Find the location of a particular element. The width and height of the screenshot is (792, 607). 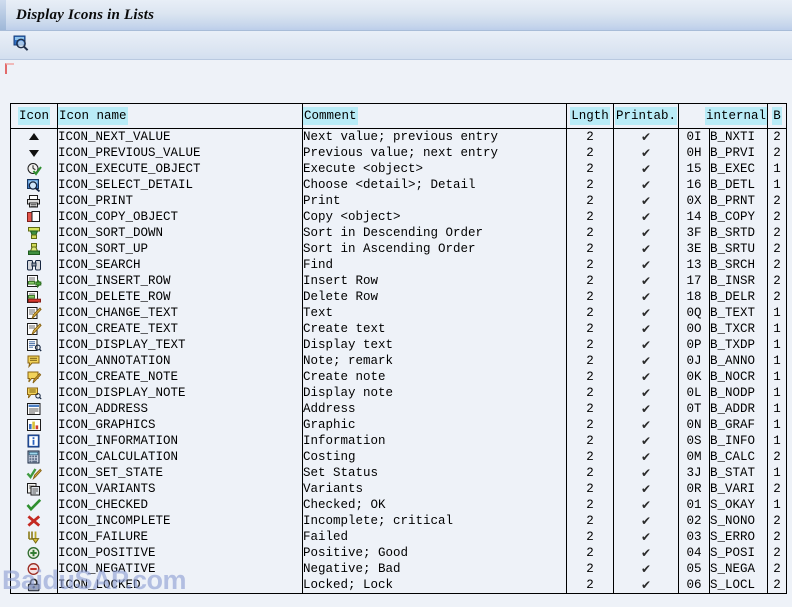

cell-comment: Set Status is located at coordinates (434, 473).